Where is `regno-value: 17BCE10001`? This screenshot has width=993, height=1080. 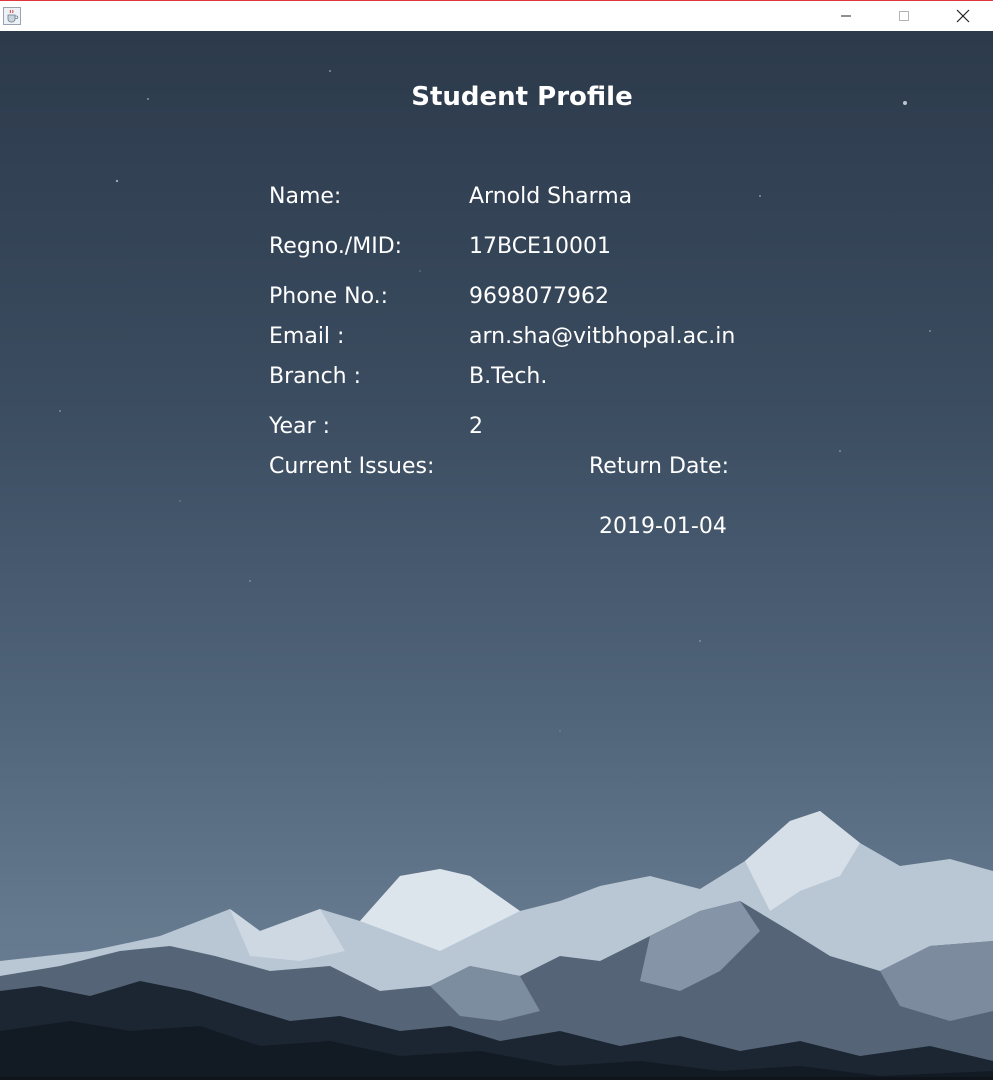
regno-value: 17BCE10001 is located at coordinates (540, 246).